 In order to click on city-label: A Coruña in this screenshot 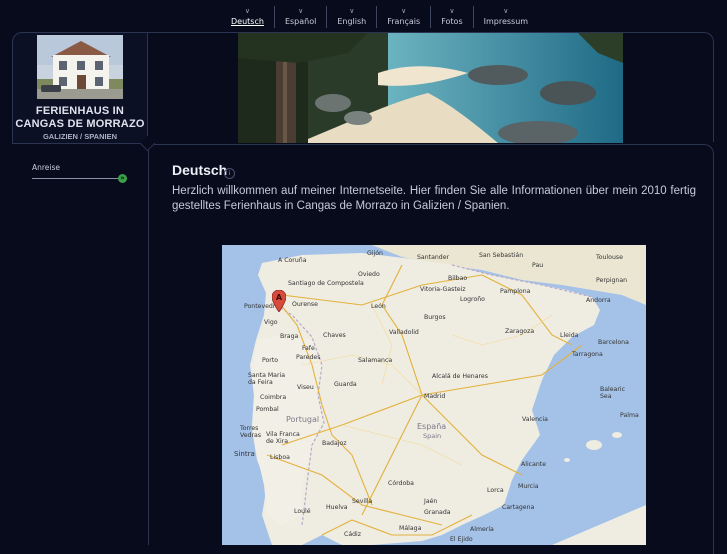, I will do `click(292, 260)`.